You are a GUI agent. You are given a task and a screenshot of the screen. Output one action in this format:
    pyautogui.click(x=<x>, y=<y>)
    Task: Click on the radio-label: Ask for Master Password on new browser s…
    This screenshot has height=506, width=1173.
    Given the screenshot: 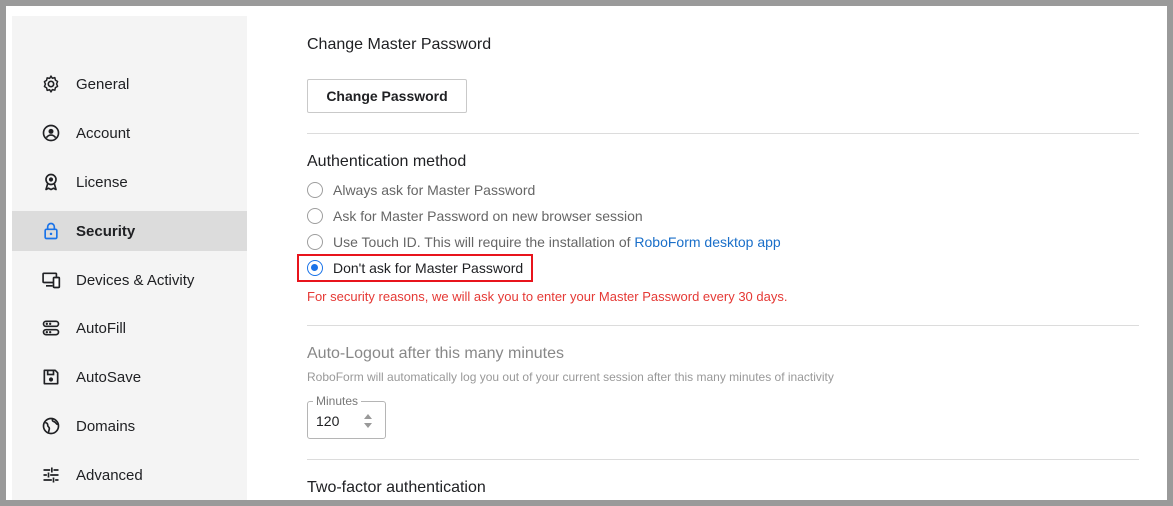 What is the action you would take?
    pyautogui.click(x=488, y=216)
    